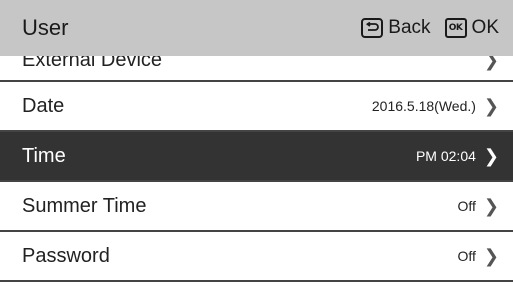  I want to click on page-title: User, so click(45, 27).